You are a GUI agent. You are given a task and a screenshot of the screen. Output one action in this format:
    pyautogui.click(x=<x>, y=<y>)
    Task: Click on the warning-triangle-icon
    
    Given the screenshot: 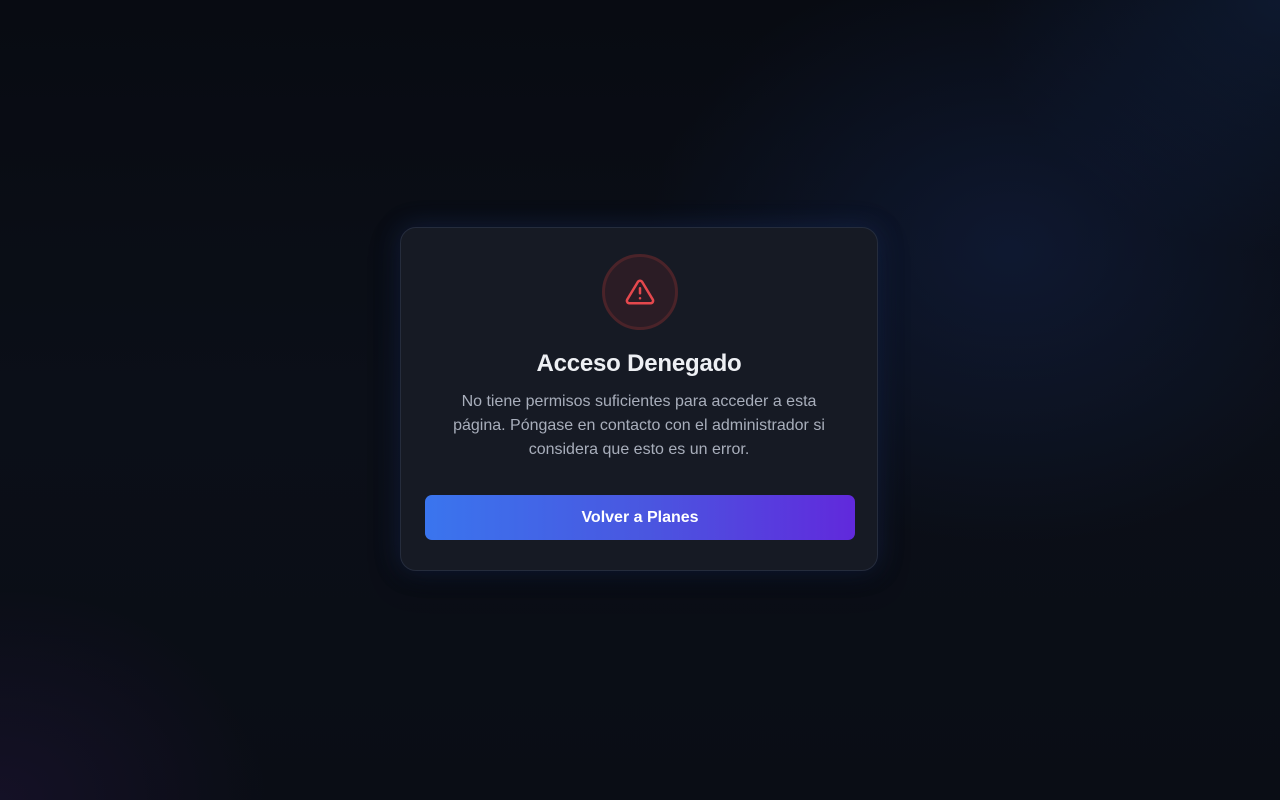 What is the action you would take?
    pyautogui.click(x=640, y=292)
    